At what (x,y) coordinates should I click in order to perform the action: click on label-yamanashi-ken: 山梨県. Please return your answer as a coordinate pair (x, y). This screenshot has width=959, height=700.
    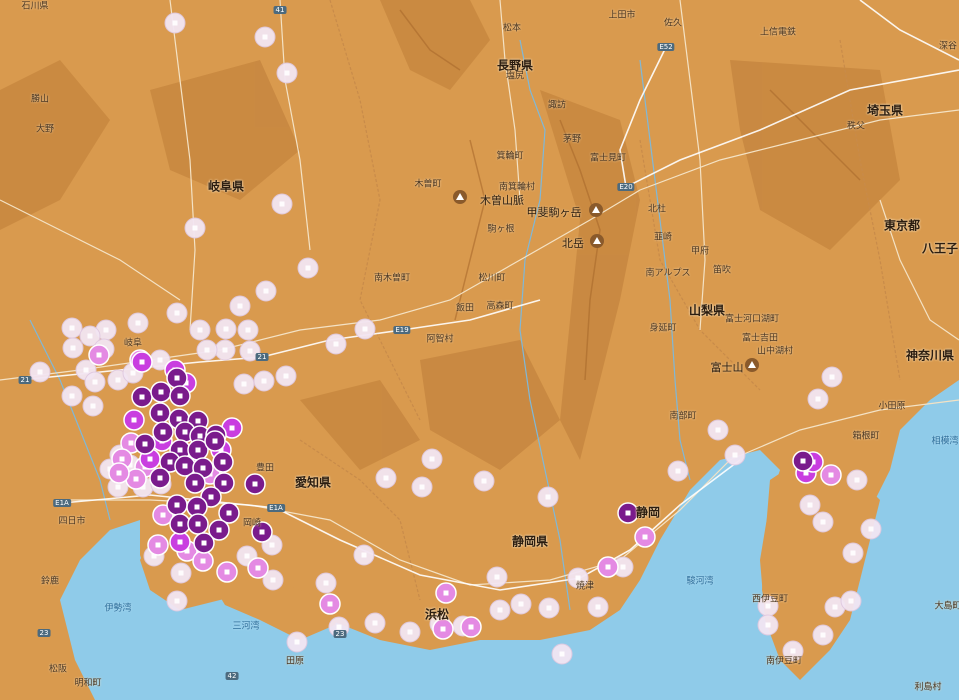
    Looking at the image, I should click on (707, 310).